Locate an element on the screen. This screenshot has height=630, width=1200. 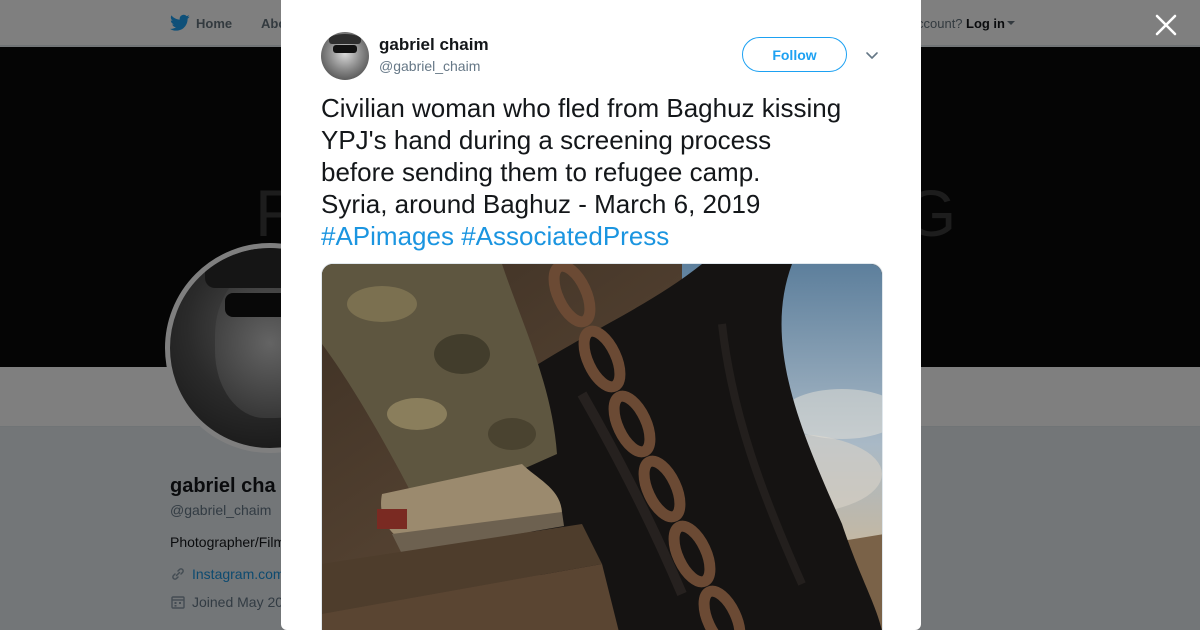
tweet-menu-button is located at coordinates (872, 55).